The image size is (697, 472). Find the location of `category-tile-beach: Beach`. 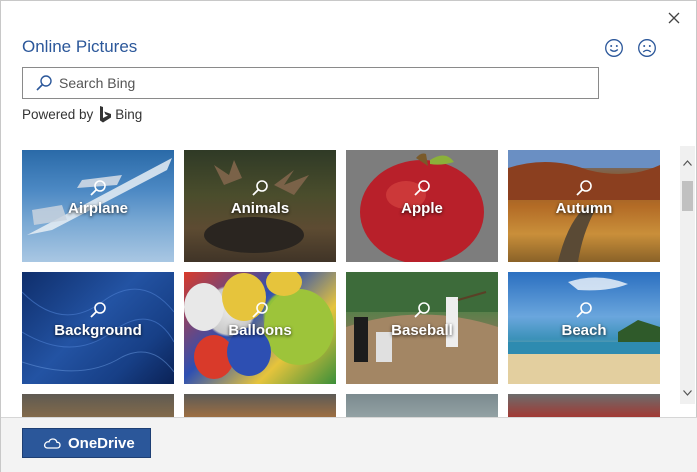

category-tile-beach: Beach is located at coordinates (584, 328).